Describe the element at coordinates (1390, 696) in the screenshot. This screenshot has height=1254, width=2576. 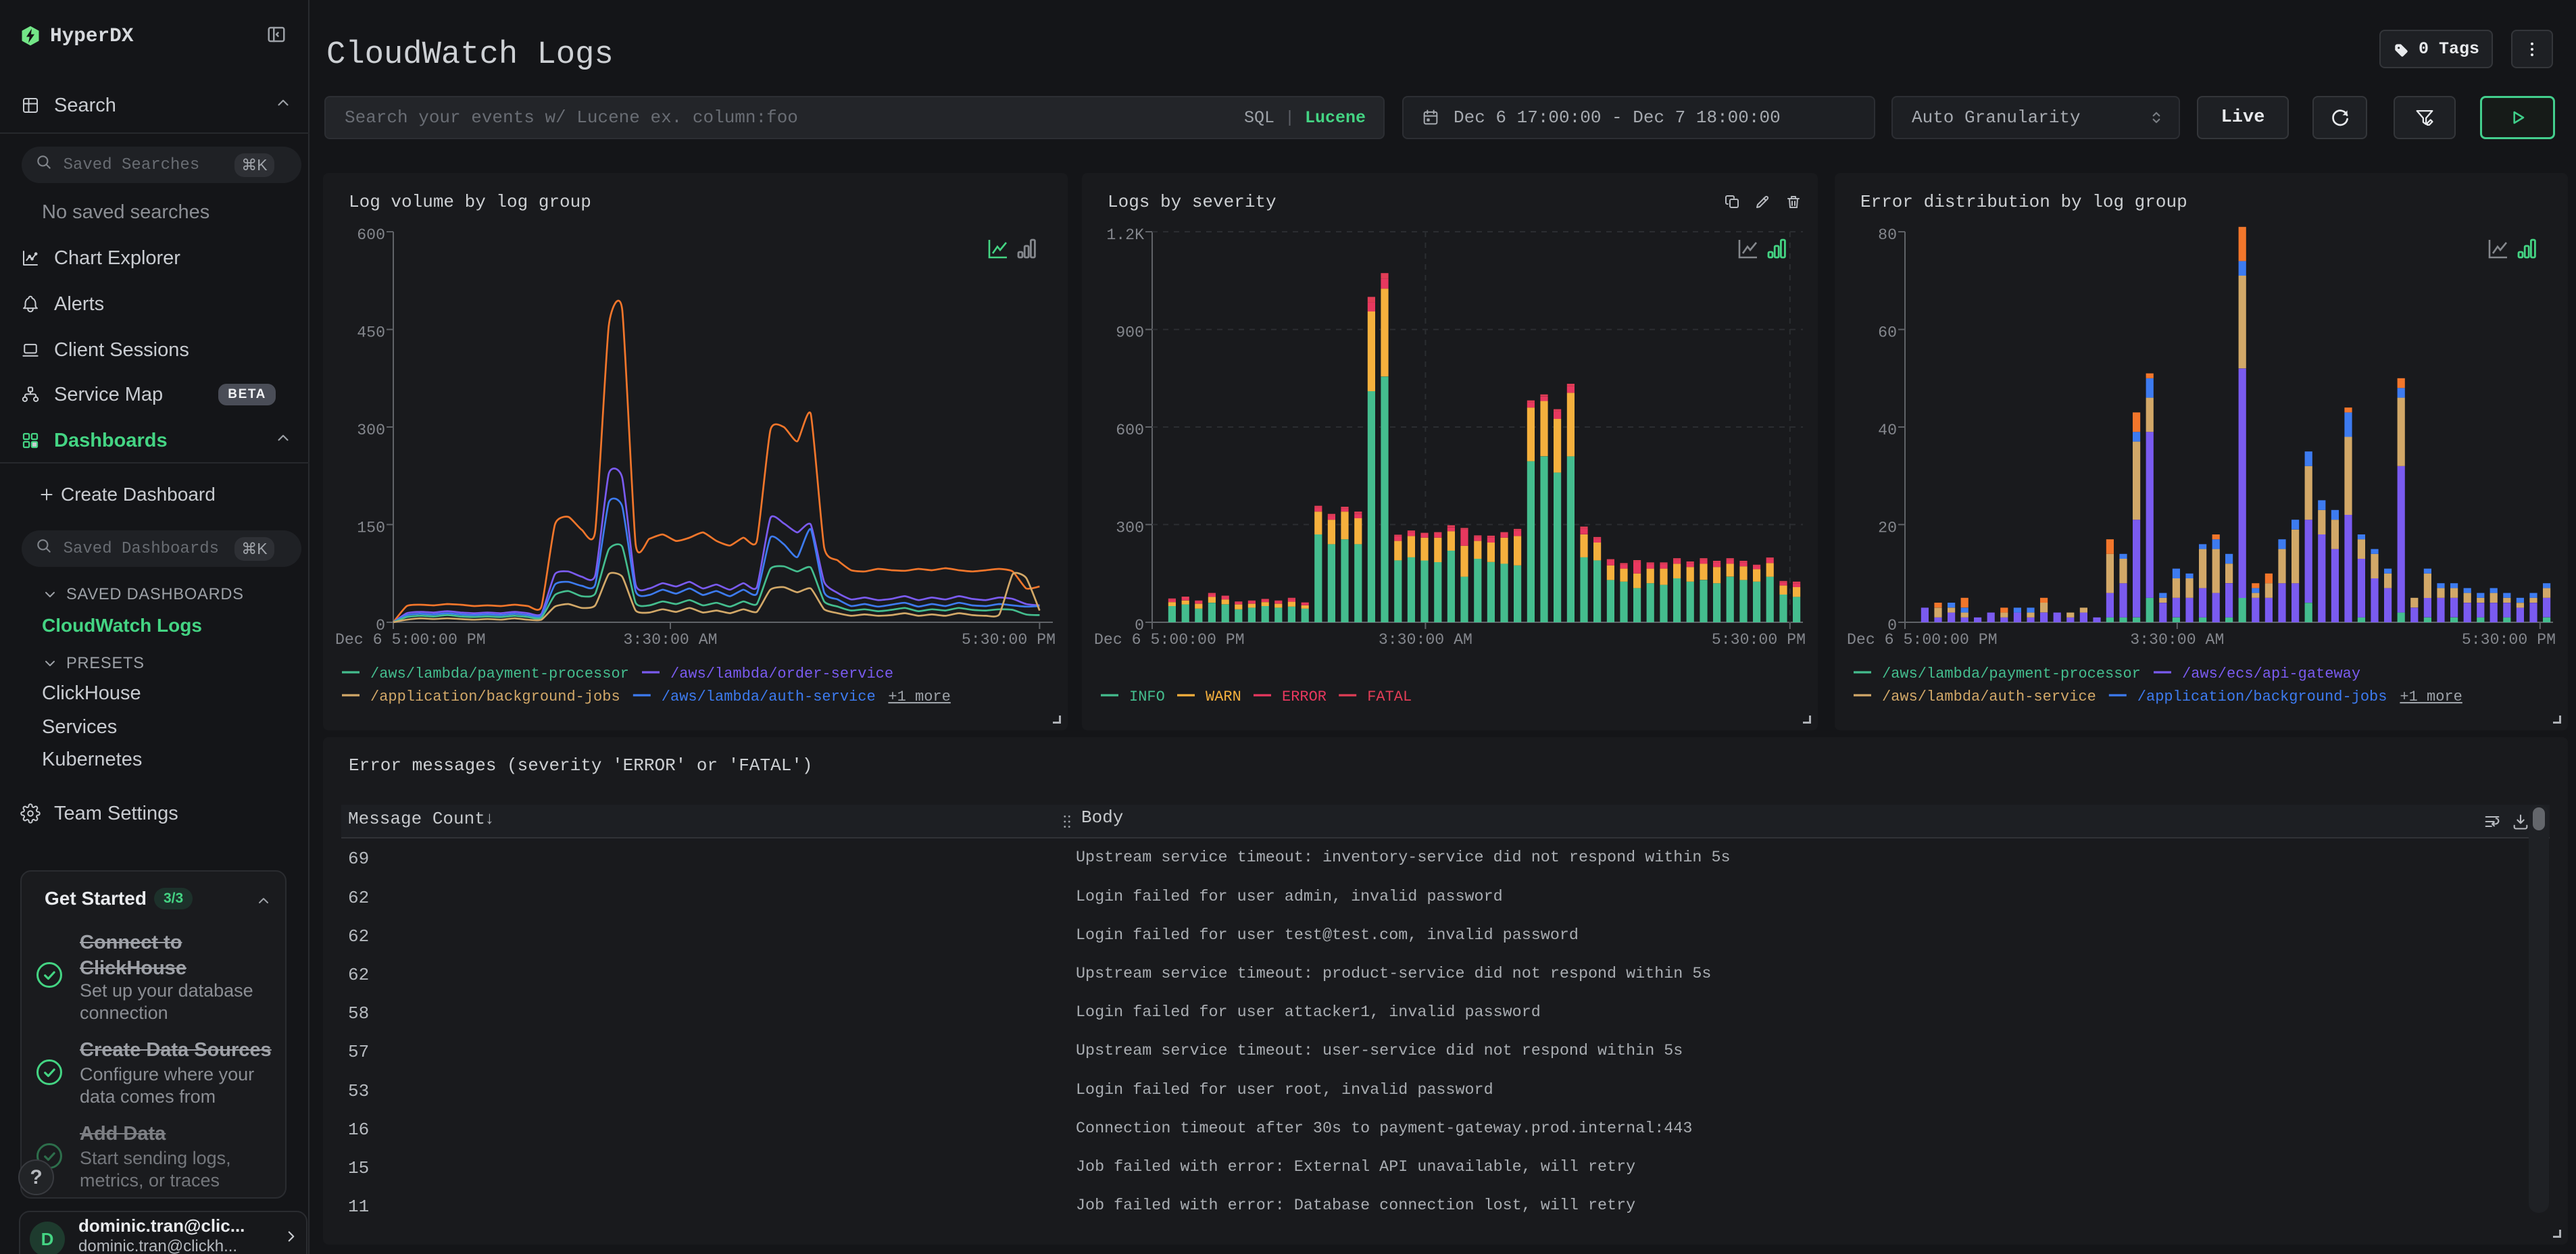
I see `svg-text: FATAL` at that location.